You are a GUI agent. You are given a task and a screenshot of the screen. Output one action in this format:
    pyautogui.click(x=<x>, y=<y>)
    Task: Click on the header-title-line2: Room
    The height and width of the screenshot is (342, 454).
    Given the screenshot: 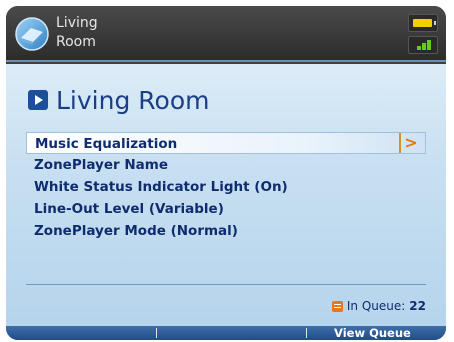 What is the action you would take?
    pyautogui.click(x=76, y=42)
    